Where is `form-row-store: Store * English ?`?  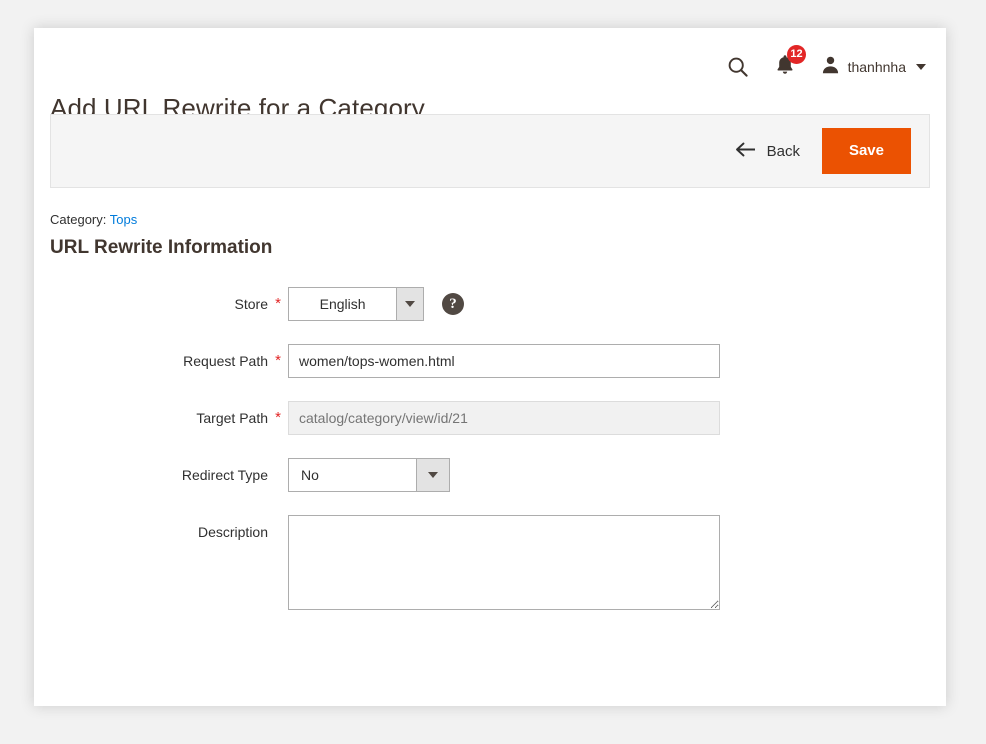
form-row-store: Store * English ? is located at coordinates (490, 304).